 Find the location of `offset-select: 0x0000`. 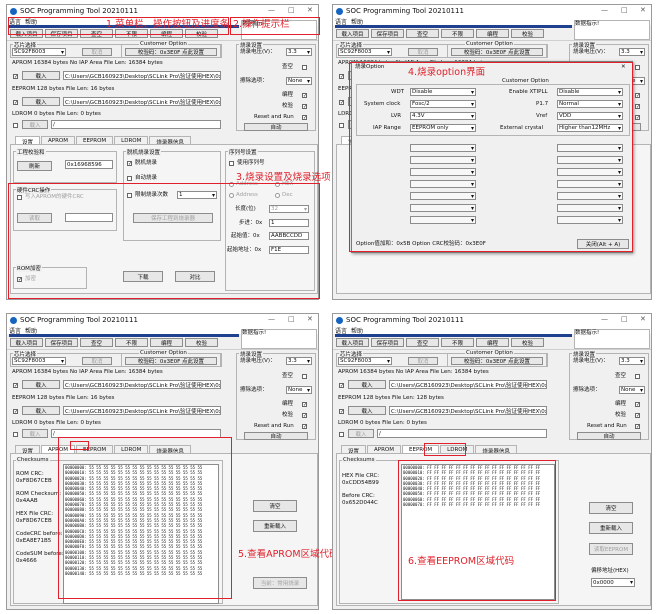

offset-select: 0x0000 is located at coordinates (613, 582).